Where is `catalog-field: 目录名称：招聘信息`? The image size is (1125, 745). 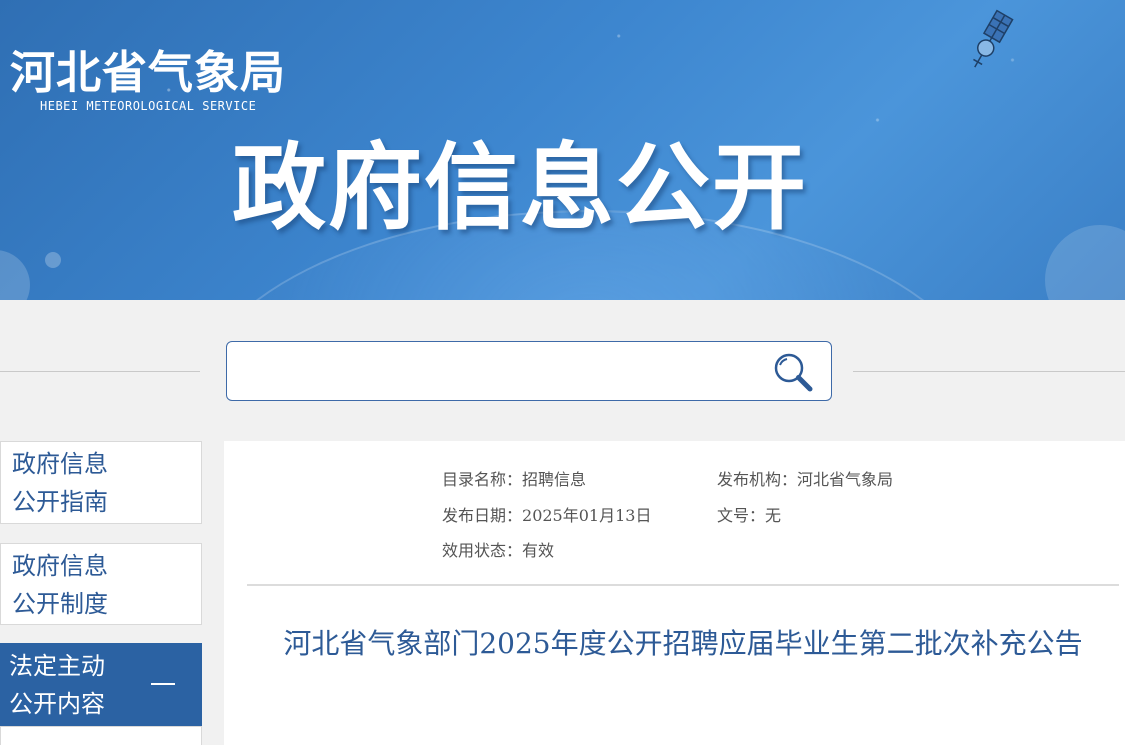
catalog-field: 目录名称：招聘信息 is located at coordinates (514, 478).